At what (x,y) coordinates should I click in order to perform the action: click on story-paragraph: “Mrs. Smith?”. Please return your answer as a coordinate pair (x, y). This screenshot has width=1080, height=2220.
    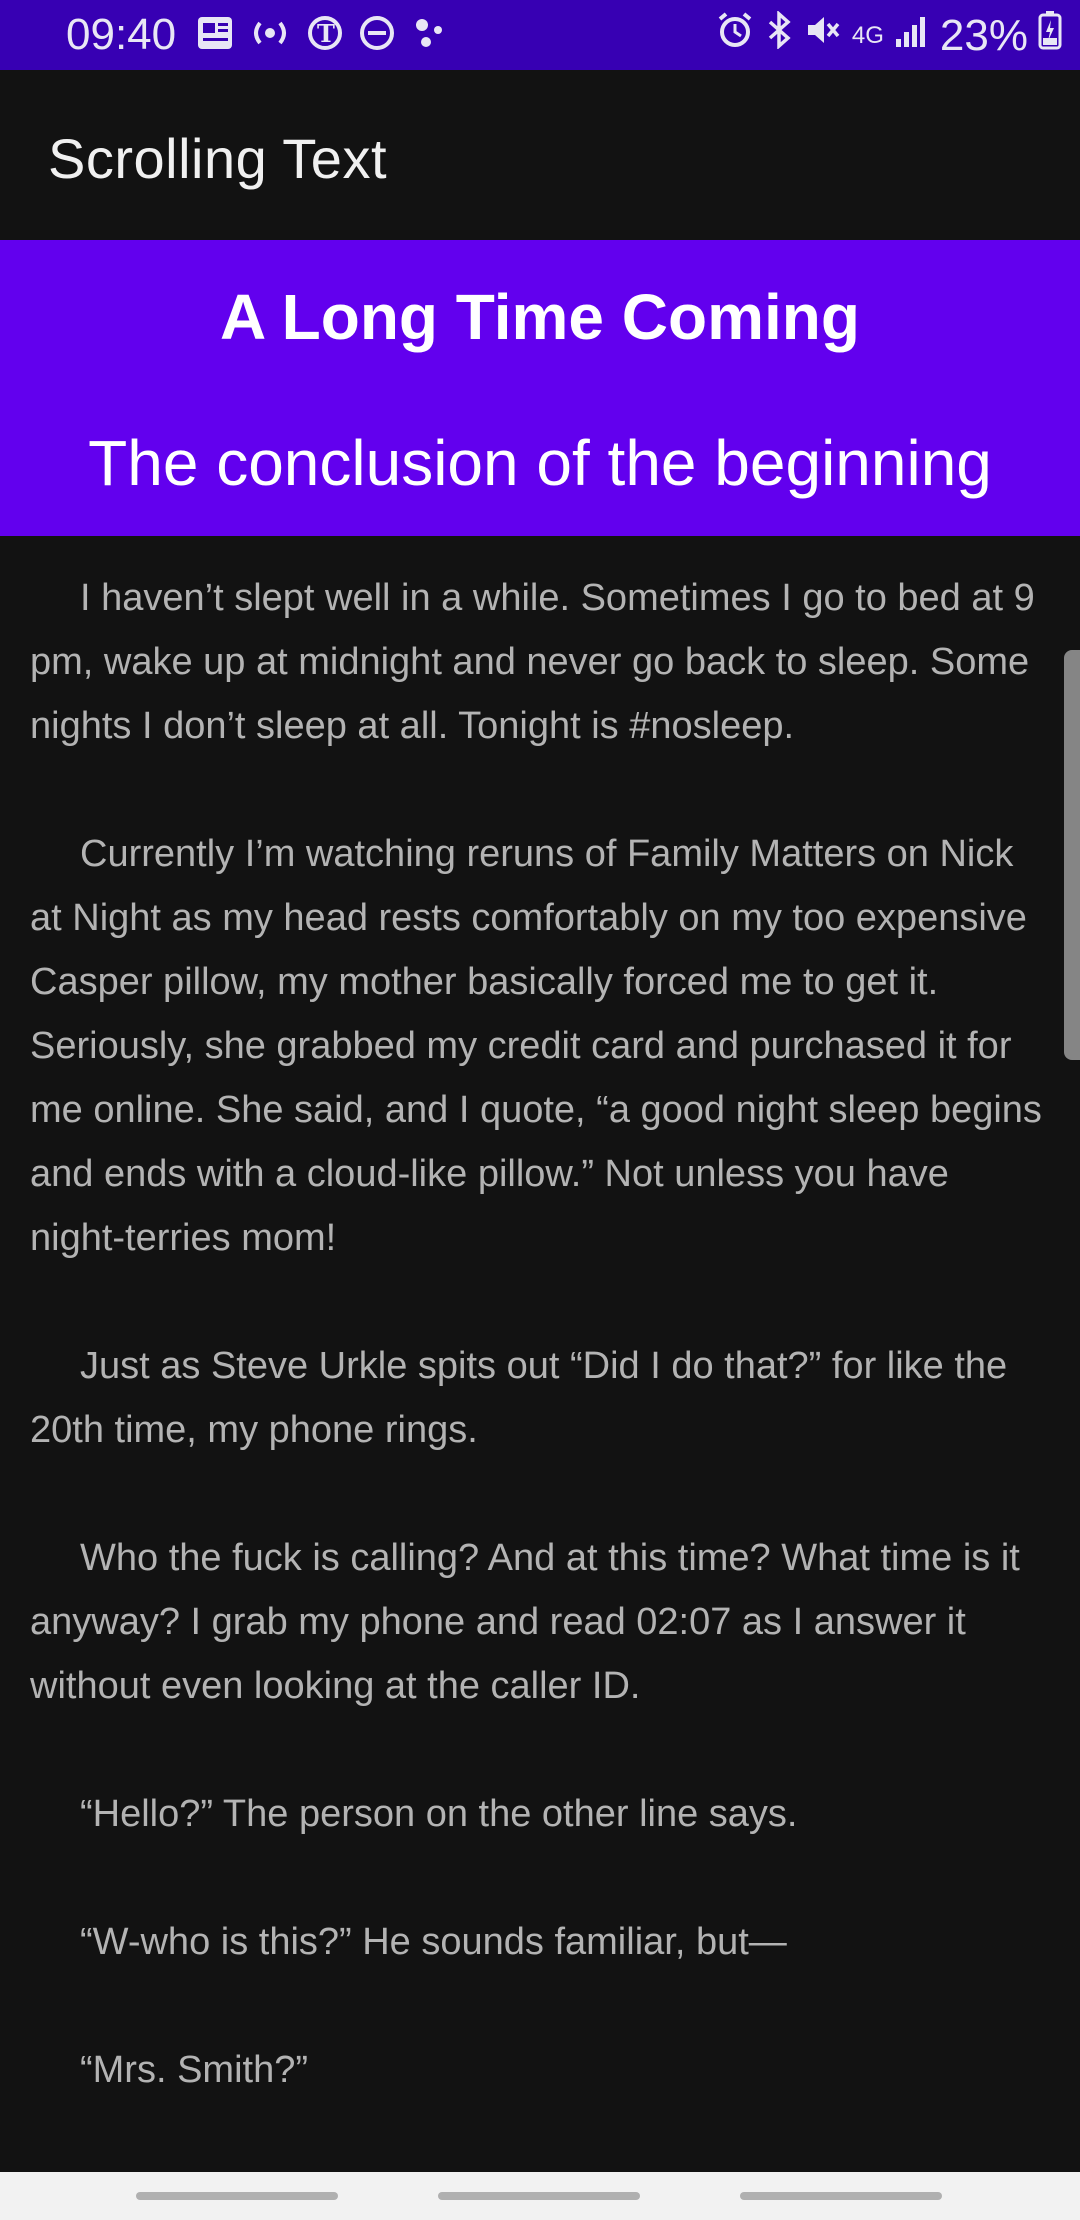
    Looking at the image, I should click on (194, 2070).